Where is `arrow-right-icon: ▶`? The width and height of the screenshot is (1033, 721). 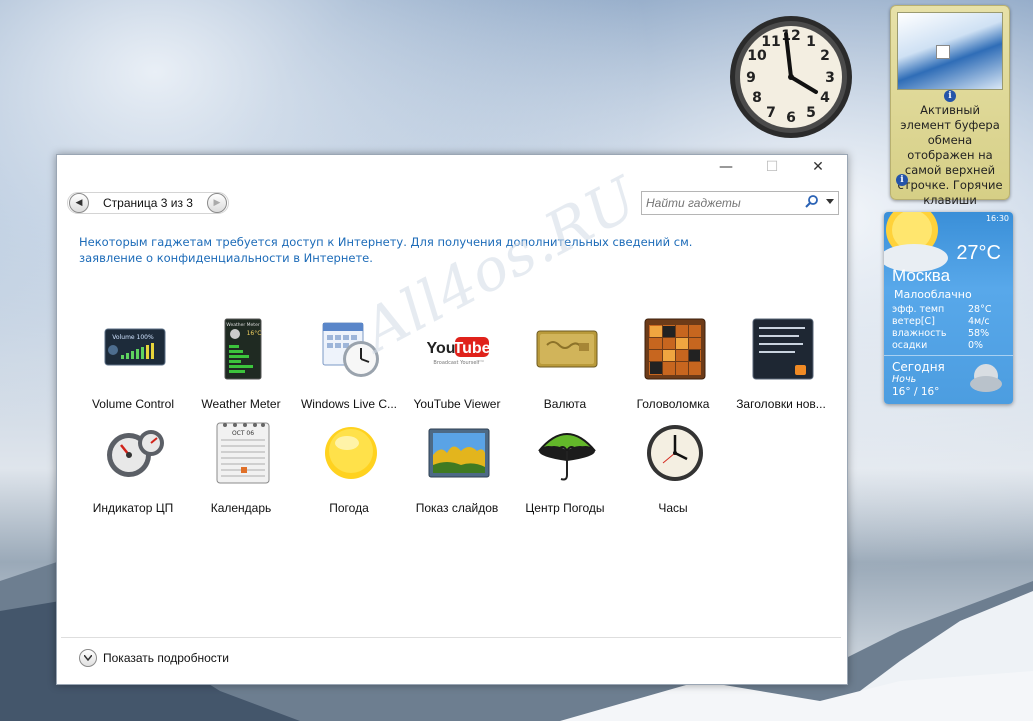 arrow-right-icon: ▶ is located at coordinates (217, 203).